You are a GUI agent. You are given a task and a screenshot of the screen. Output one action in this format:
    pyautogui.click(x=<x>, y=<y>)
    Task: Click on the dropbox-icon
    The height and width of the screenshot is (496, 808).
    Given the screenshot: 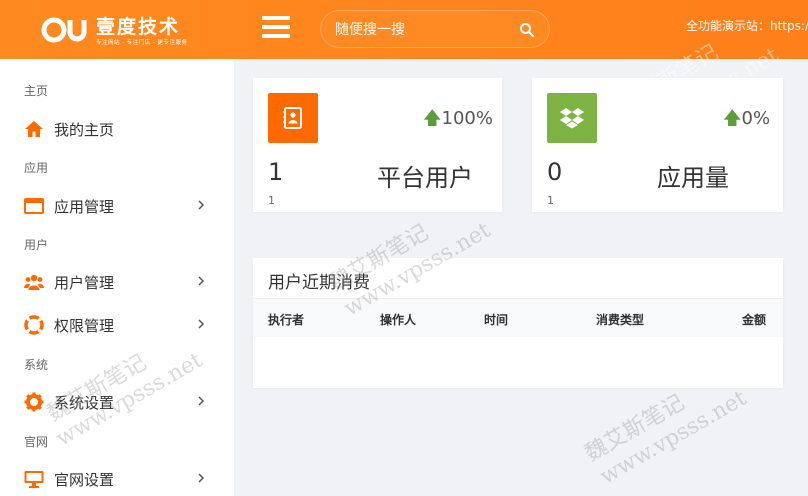 What is the action you would take?
    pyautogui.click(x=572, y=118)
    